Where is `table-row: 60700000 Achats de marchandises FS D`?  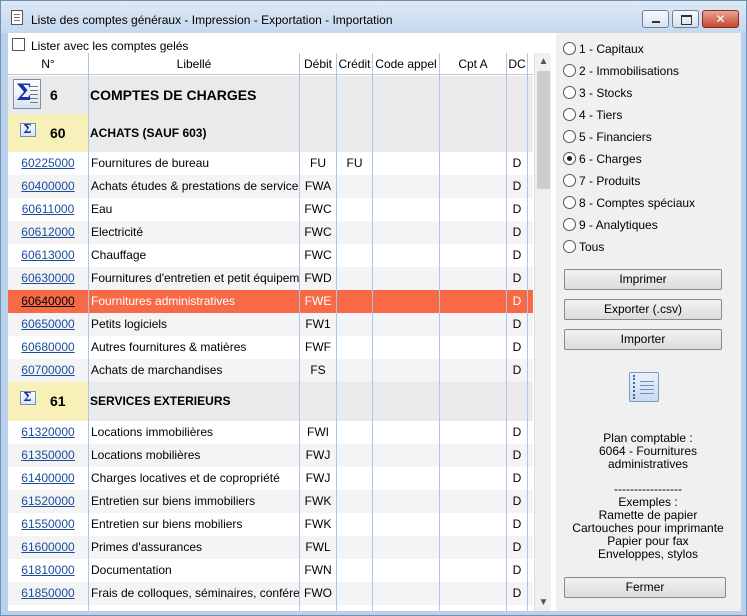 table-row: 60700000 Achats de marchandises FS D is located at coordinates (270, 370).